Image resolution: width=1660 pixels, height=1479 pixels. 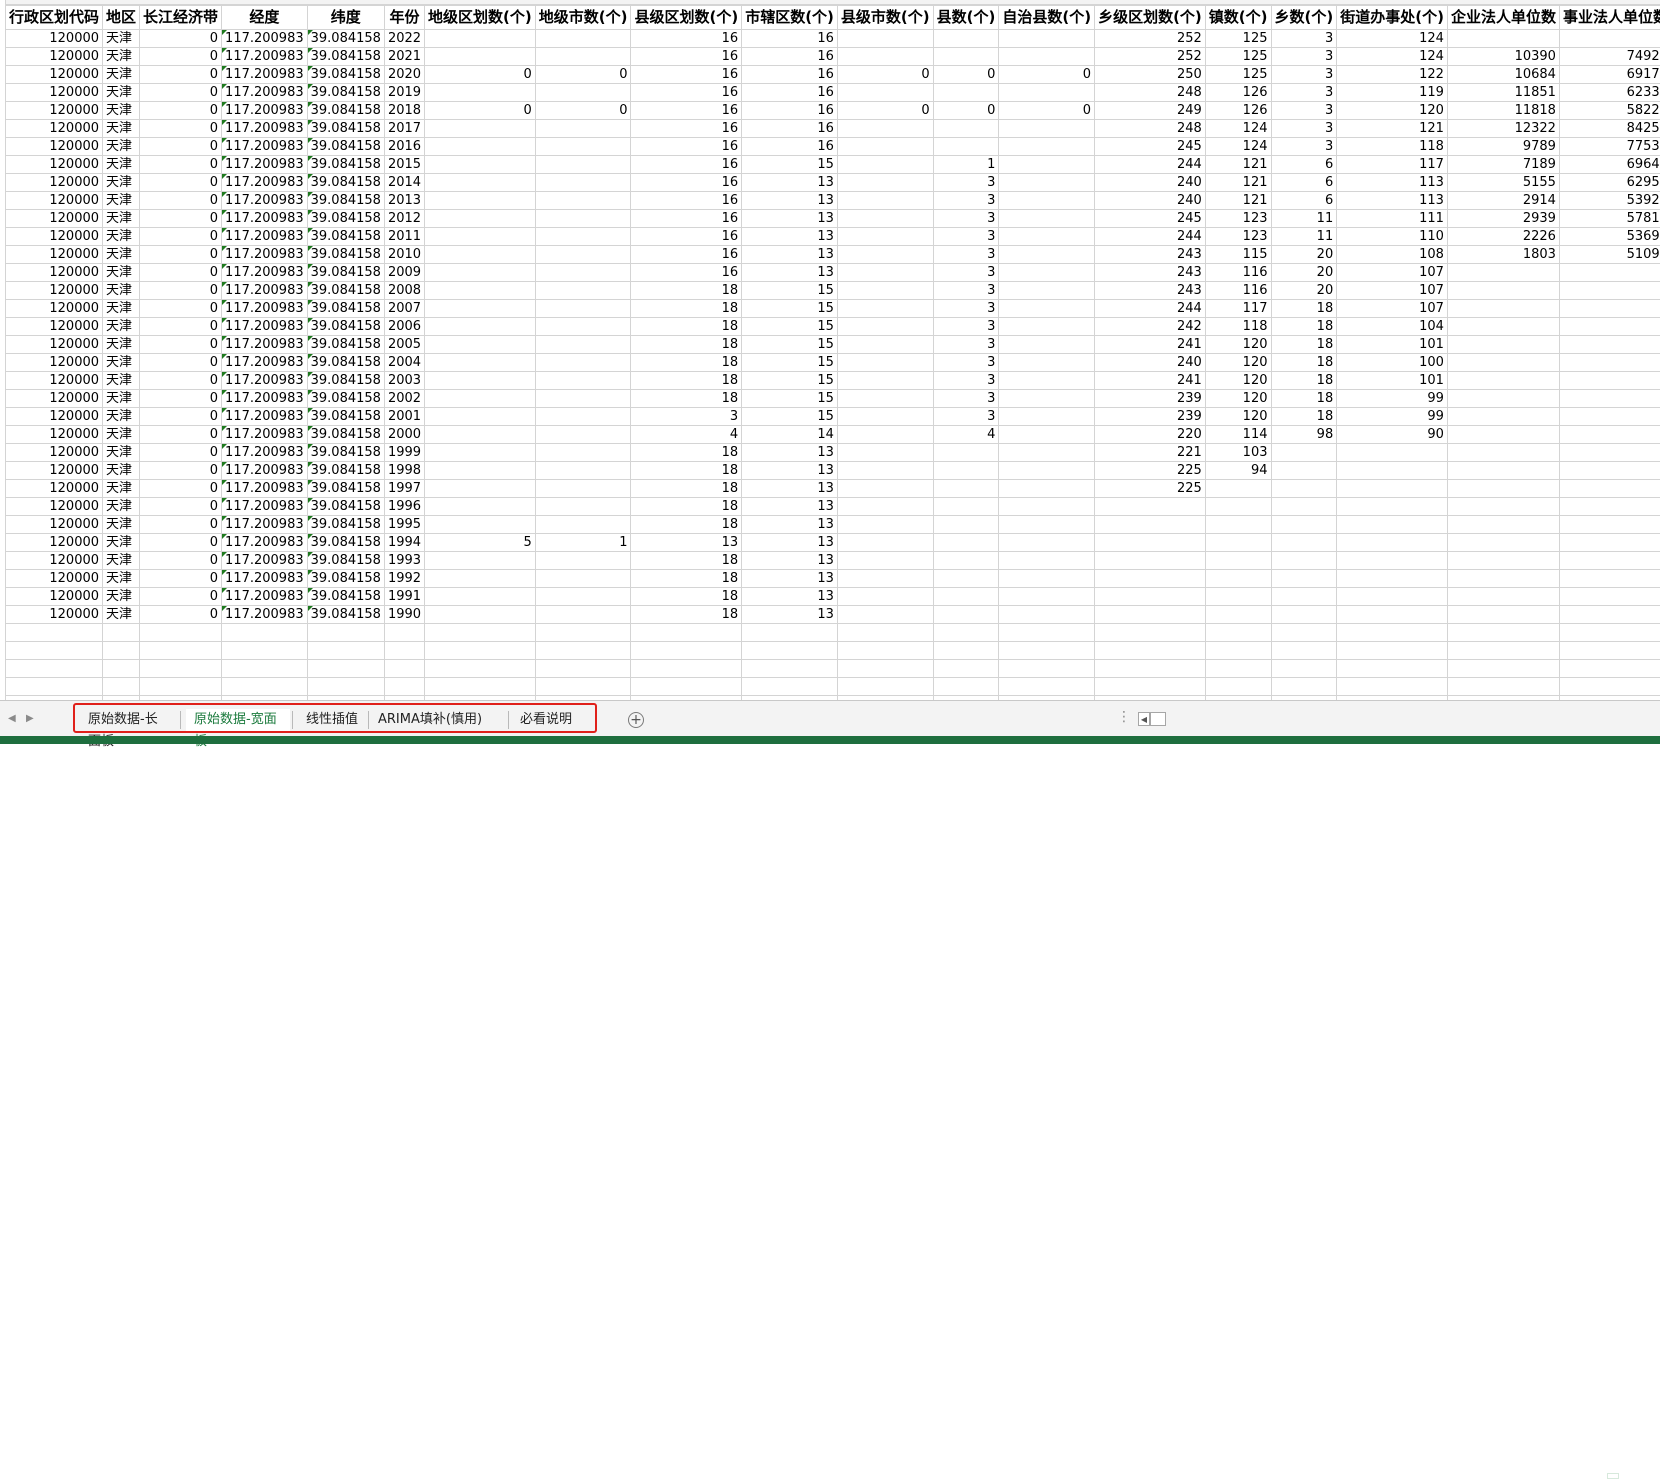 I want to click on cell: 122, so click(x=1392, y=75).